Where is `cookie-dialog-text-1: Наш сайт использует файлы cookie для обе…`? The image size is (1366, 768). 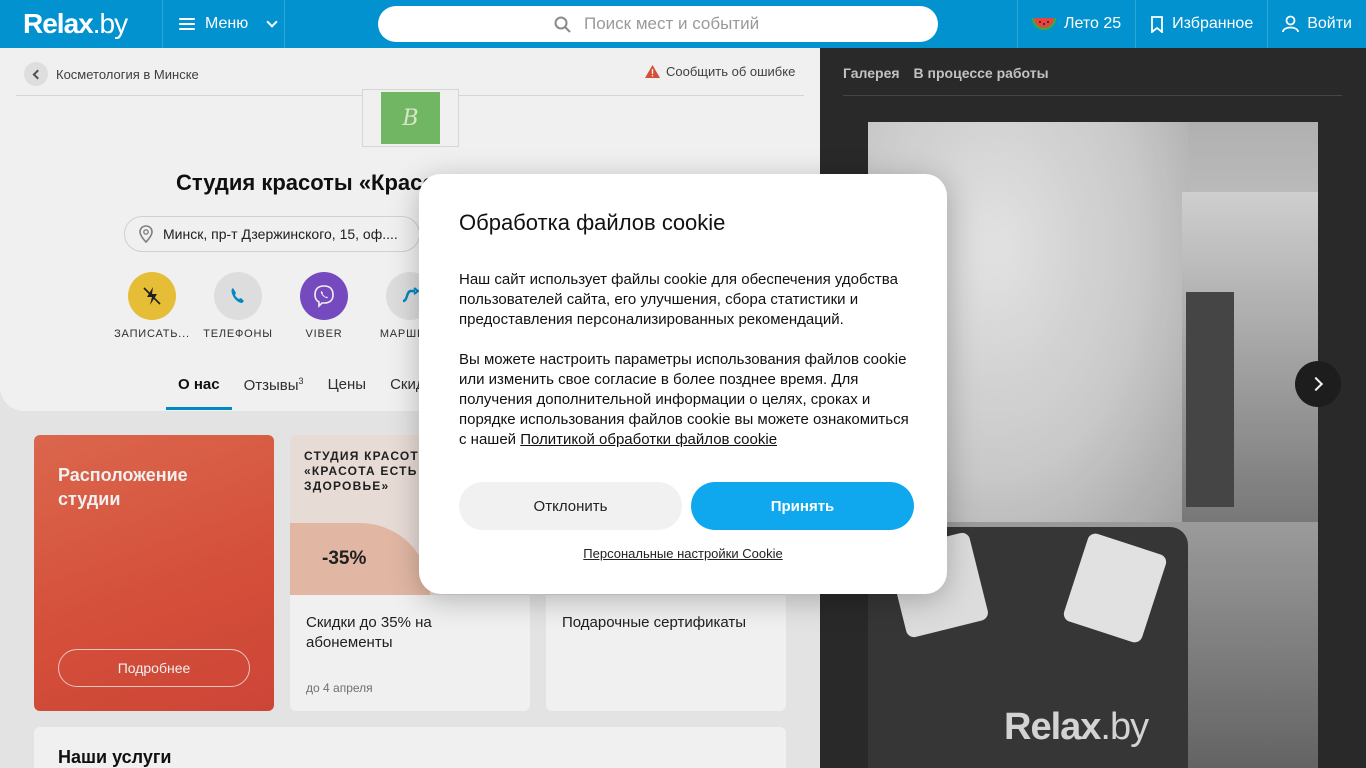 cookie-dialog-text-1: Наш сайт использует файлы cookie для обе… is located at coordinates (678, 299).